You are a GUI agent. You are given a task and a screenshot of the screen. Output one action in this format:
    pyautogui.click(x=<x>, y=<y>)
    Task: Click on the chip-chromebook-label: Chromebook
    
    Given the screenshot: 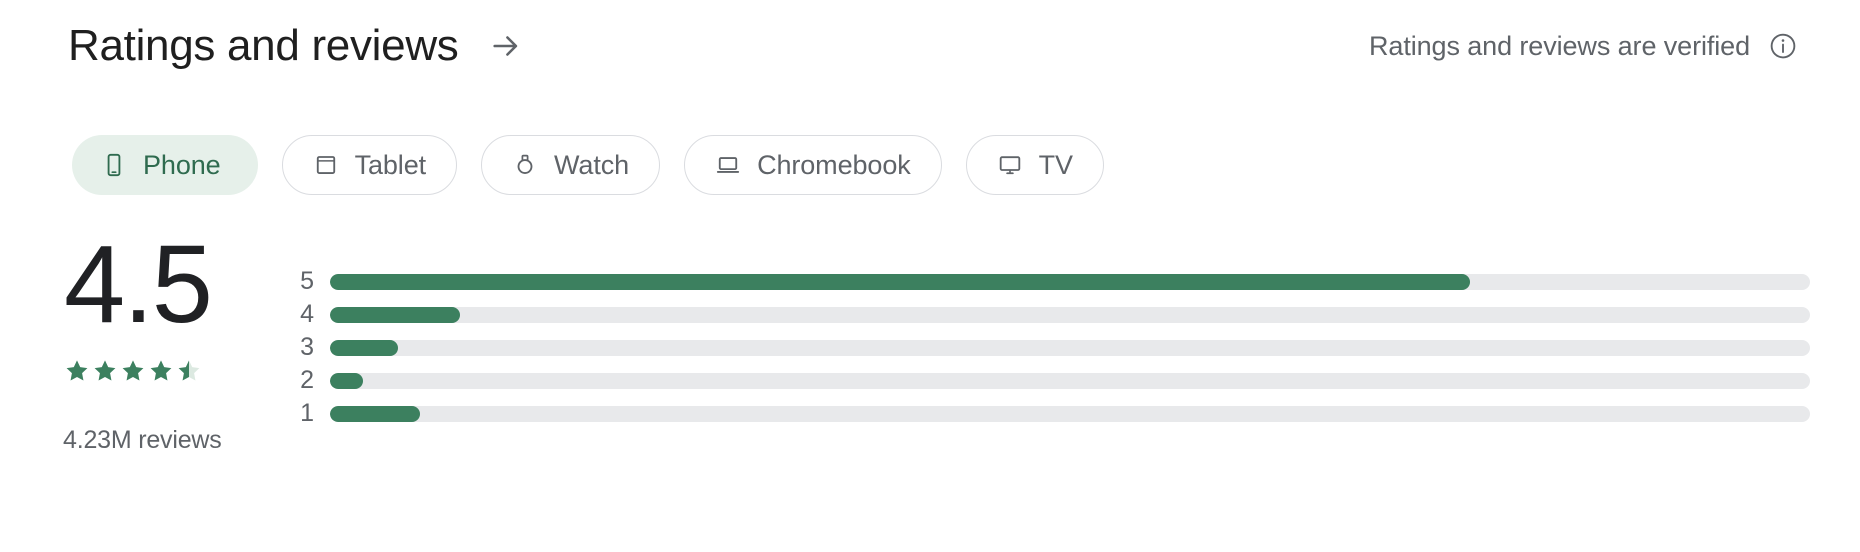 What is the action you would take?
    pyautogui.click(x=834, y=164)
    